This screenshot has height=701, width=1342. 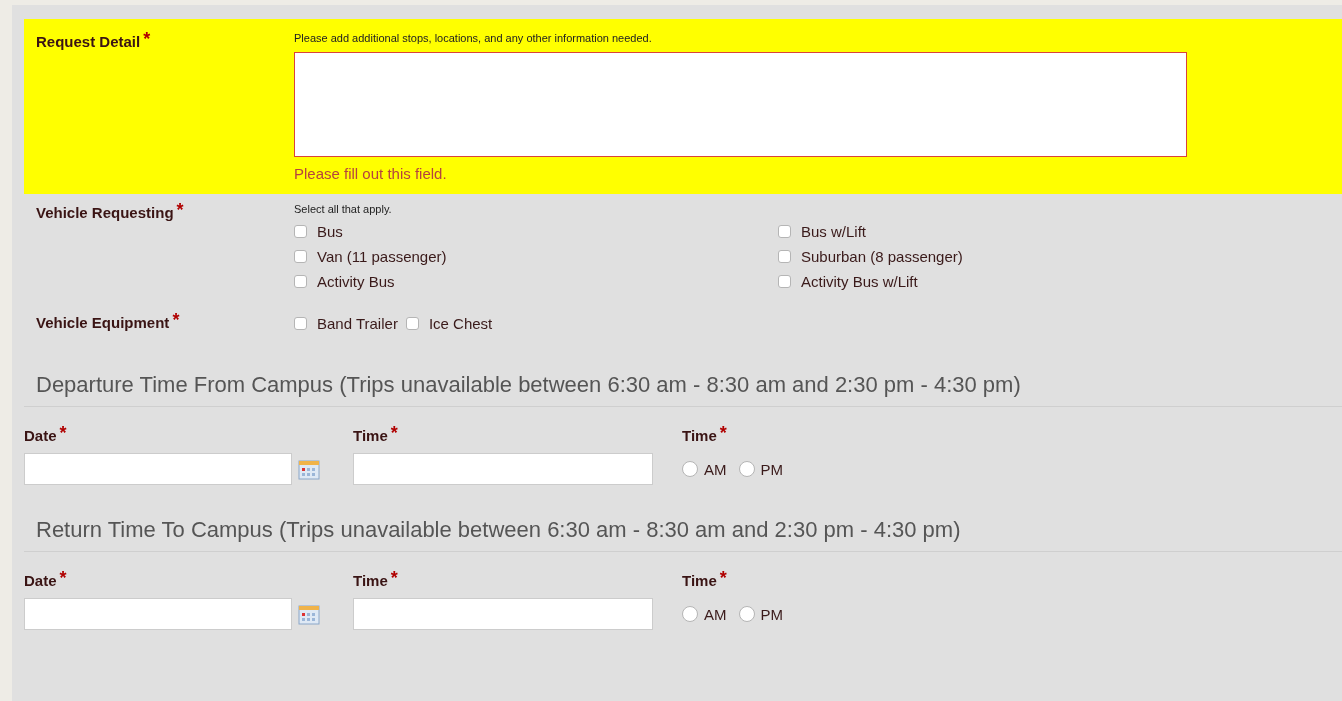 I want to click on section-heading: Departure Time From Campus (Trips unavailable between 6:30 am - 8:30 am and 2:30 pm - 4:30 pm), so click(x=683, y=389).